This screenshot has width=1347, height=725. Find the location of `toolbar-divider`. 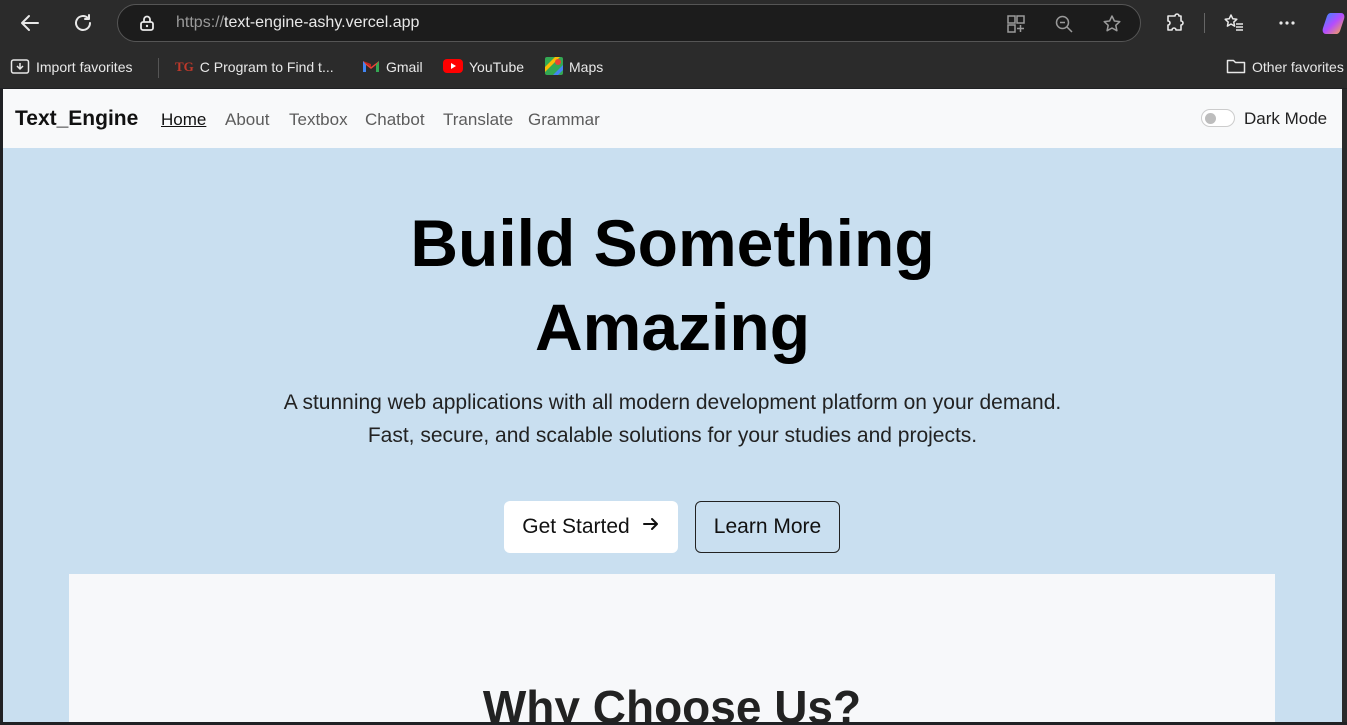

toolbar-divider is located at coordinates (1204, 23).